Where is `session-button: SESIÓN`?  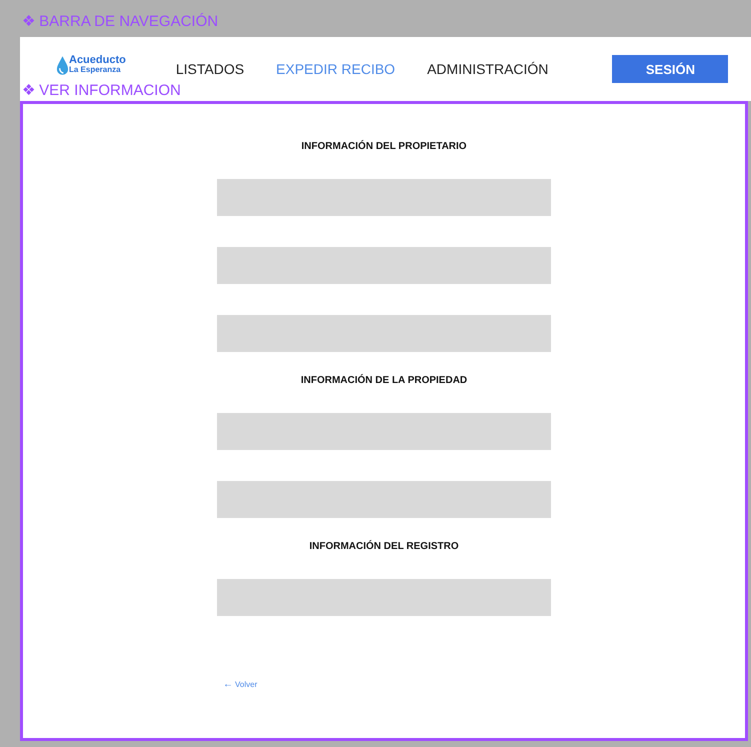
session-button: SESIÓN is located at coordinates (670, 69).